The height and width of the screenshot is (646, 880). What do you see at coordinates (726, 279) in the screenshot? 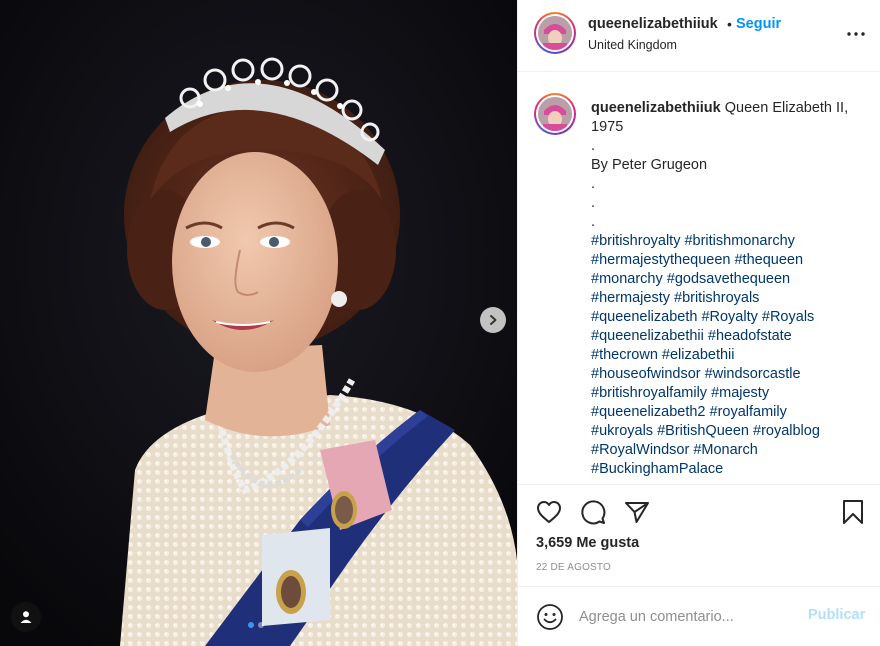
I see `hashtag-line: #monarchy #godsavethequeen` at bounding box center [726, 279].